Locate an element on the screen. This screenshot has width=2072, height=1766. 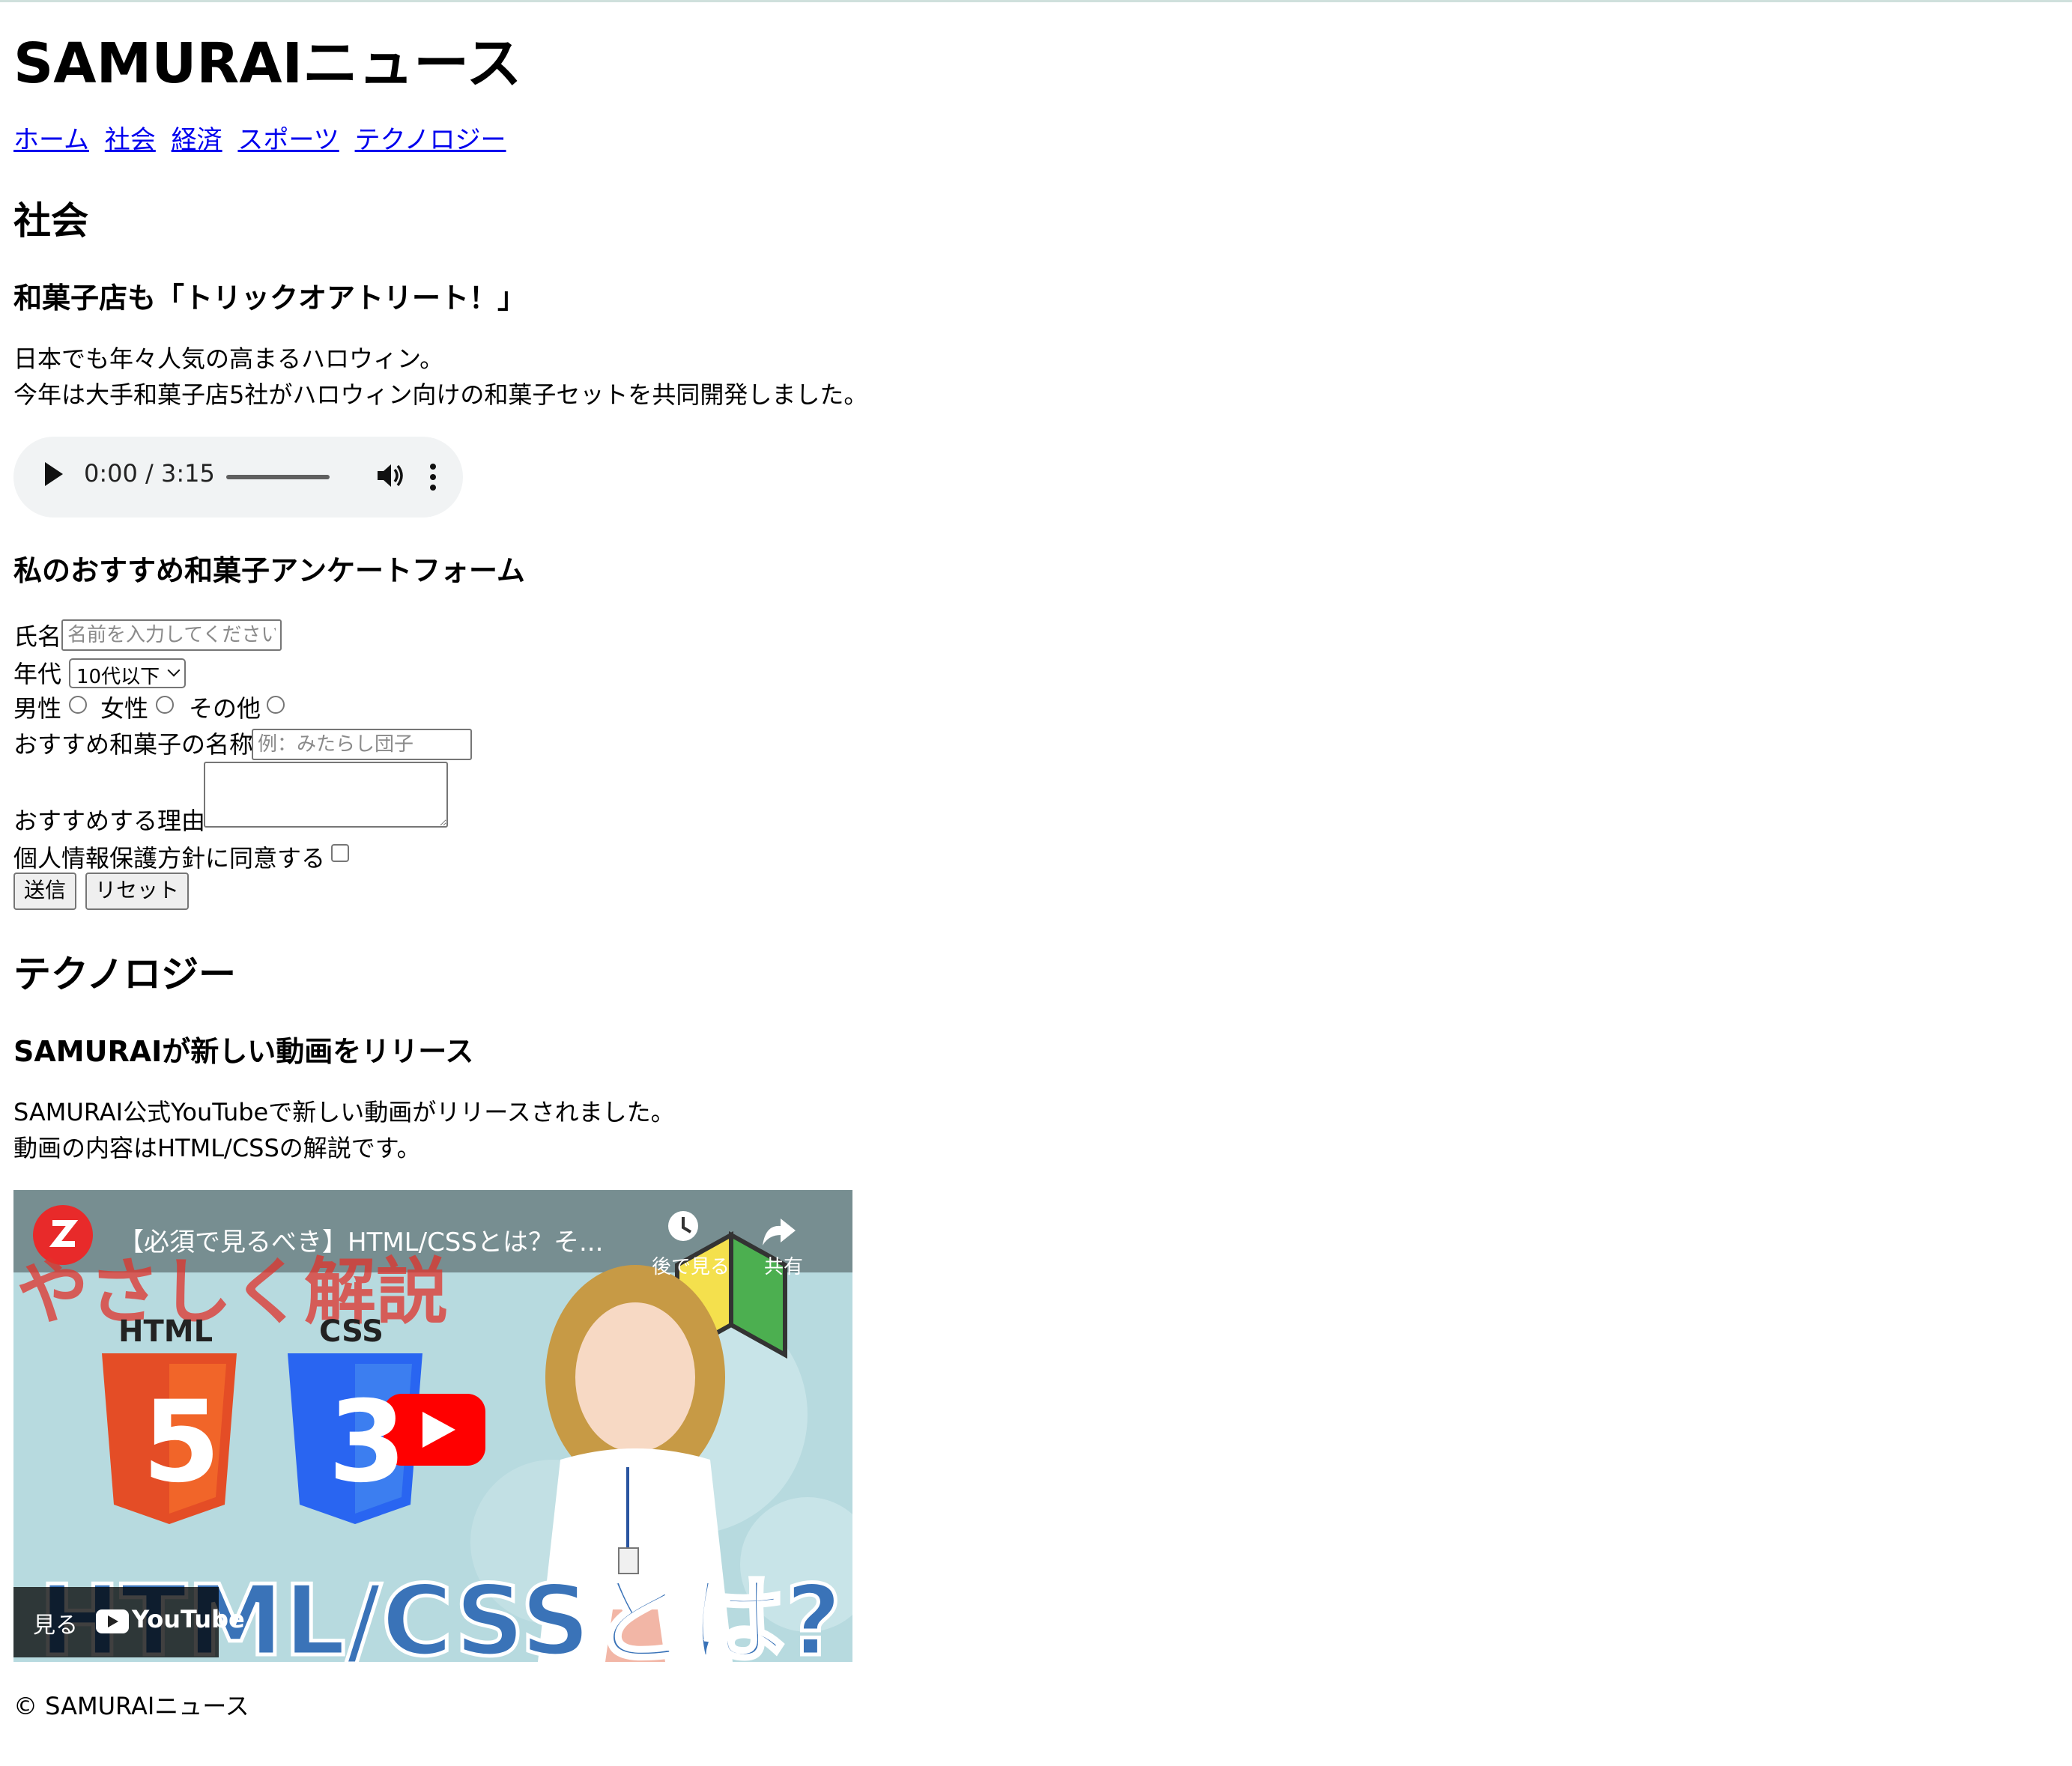
youtube-icon is located at coordinates (113, 1621).